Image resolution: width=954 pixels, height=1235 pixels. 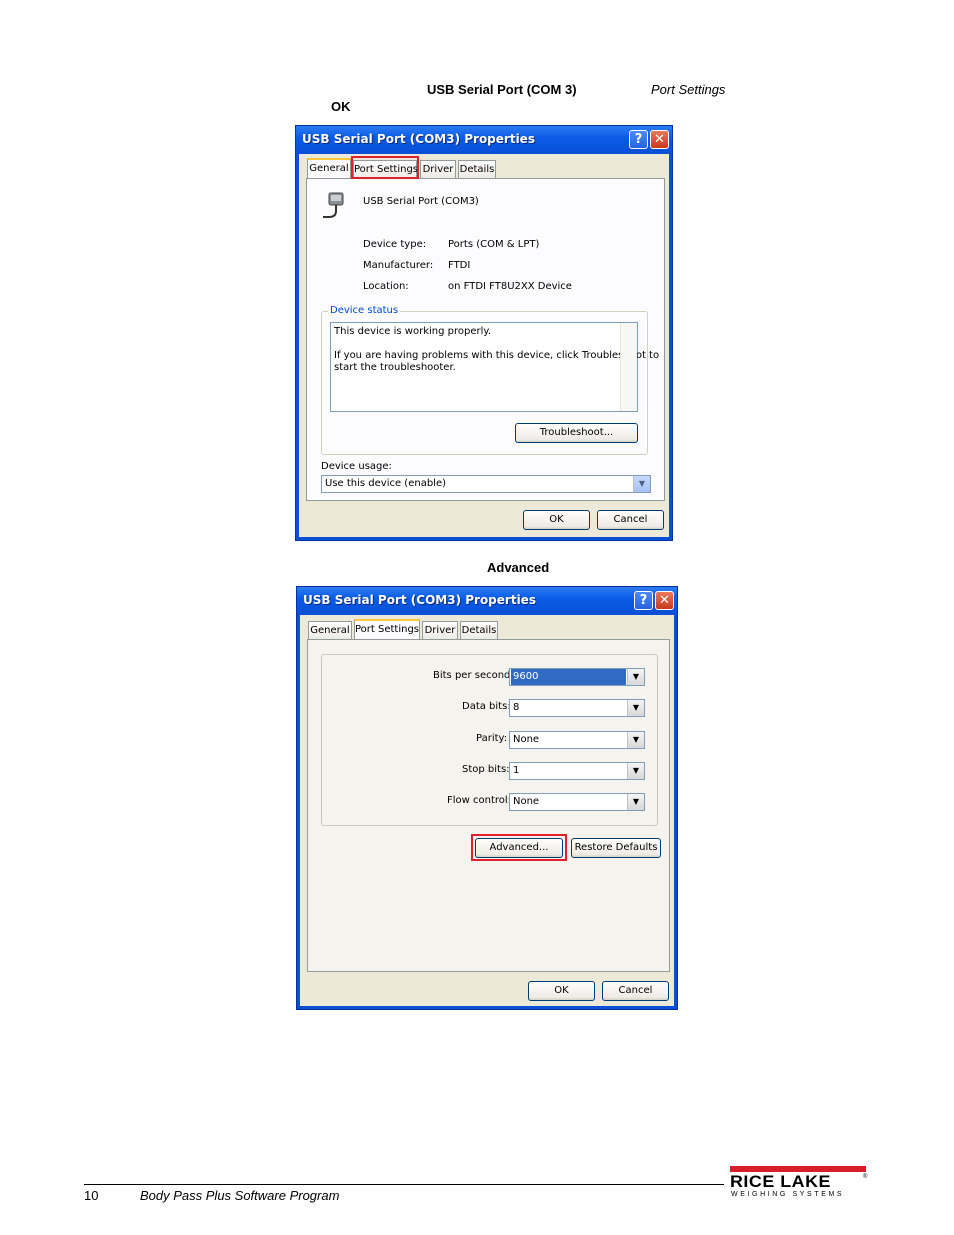 I want to click on flow-control-value: None, so click(x=526, y=801).